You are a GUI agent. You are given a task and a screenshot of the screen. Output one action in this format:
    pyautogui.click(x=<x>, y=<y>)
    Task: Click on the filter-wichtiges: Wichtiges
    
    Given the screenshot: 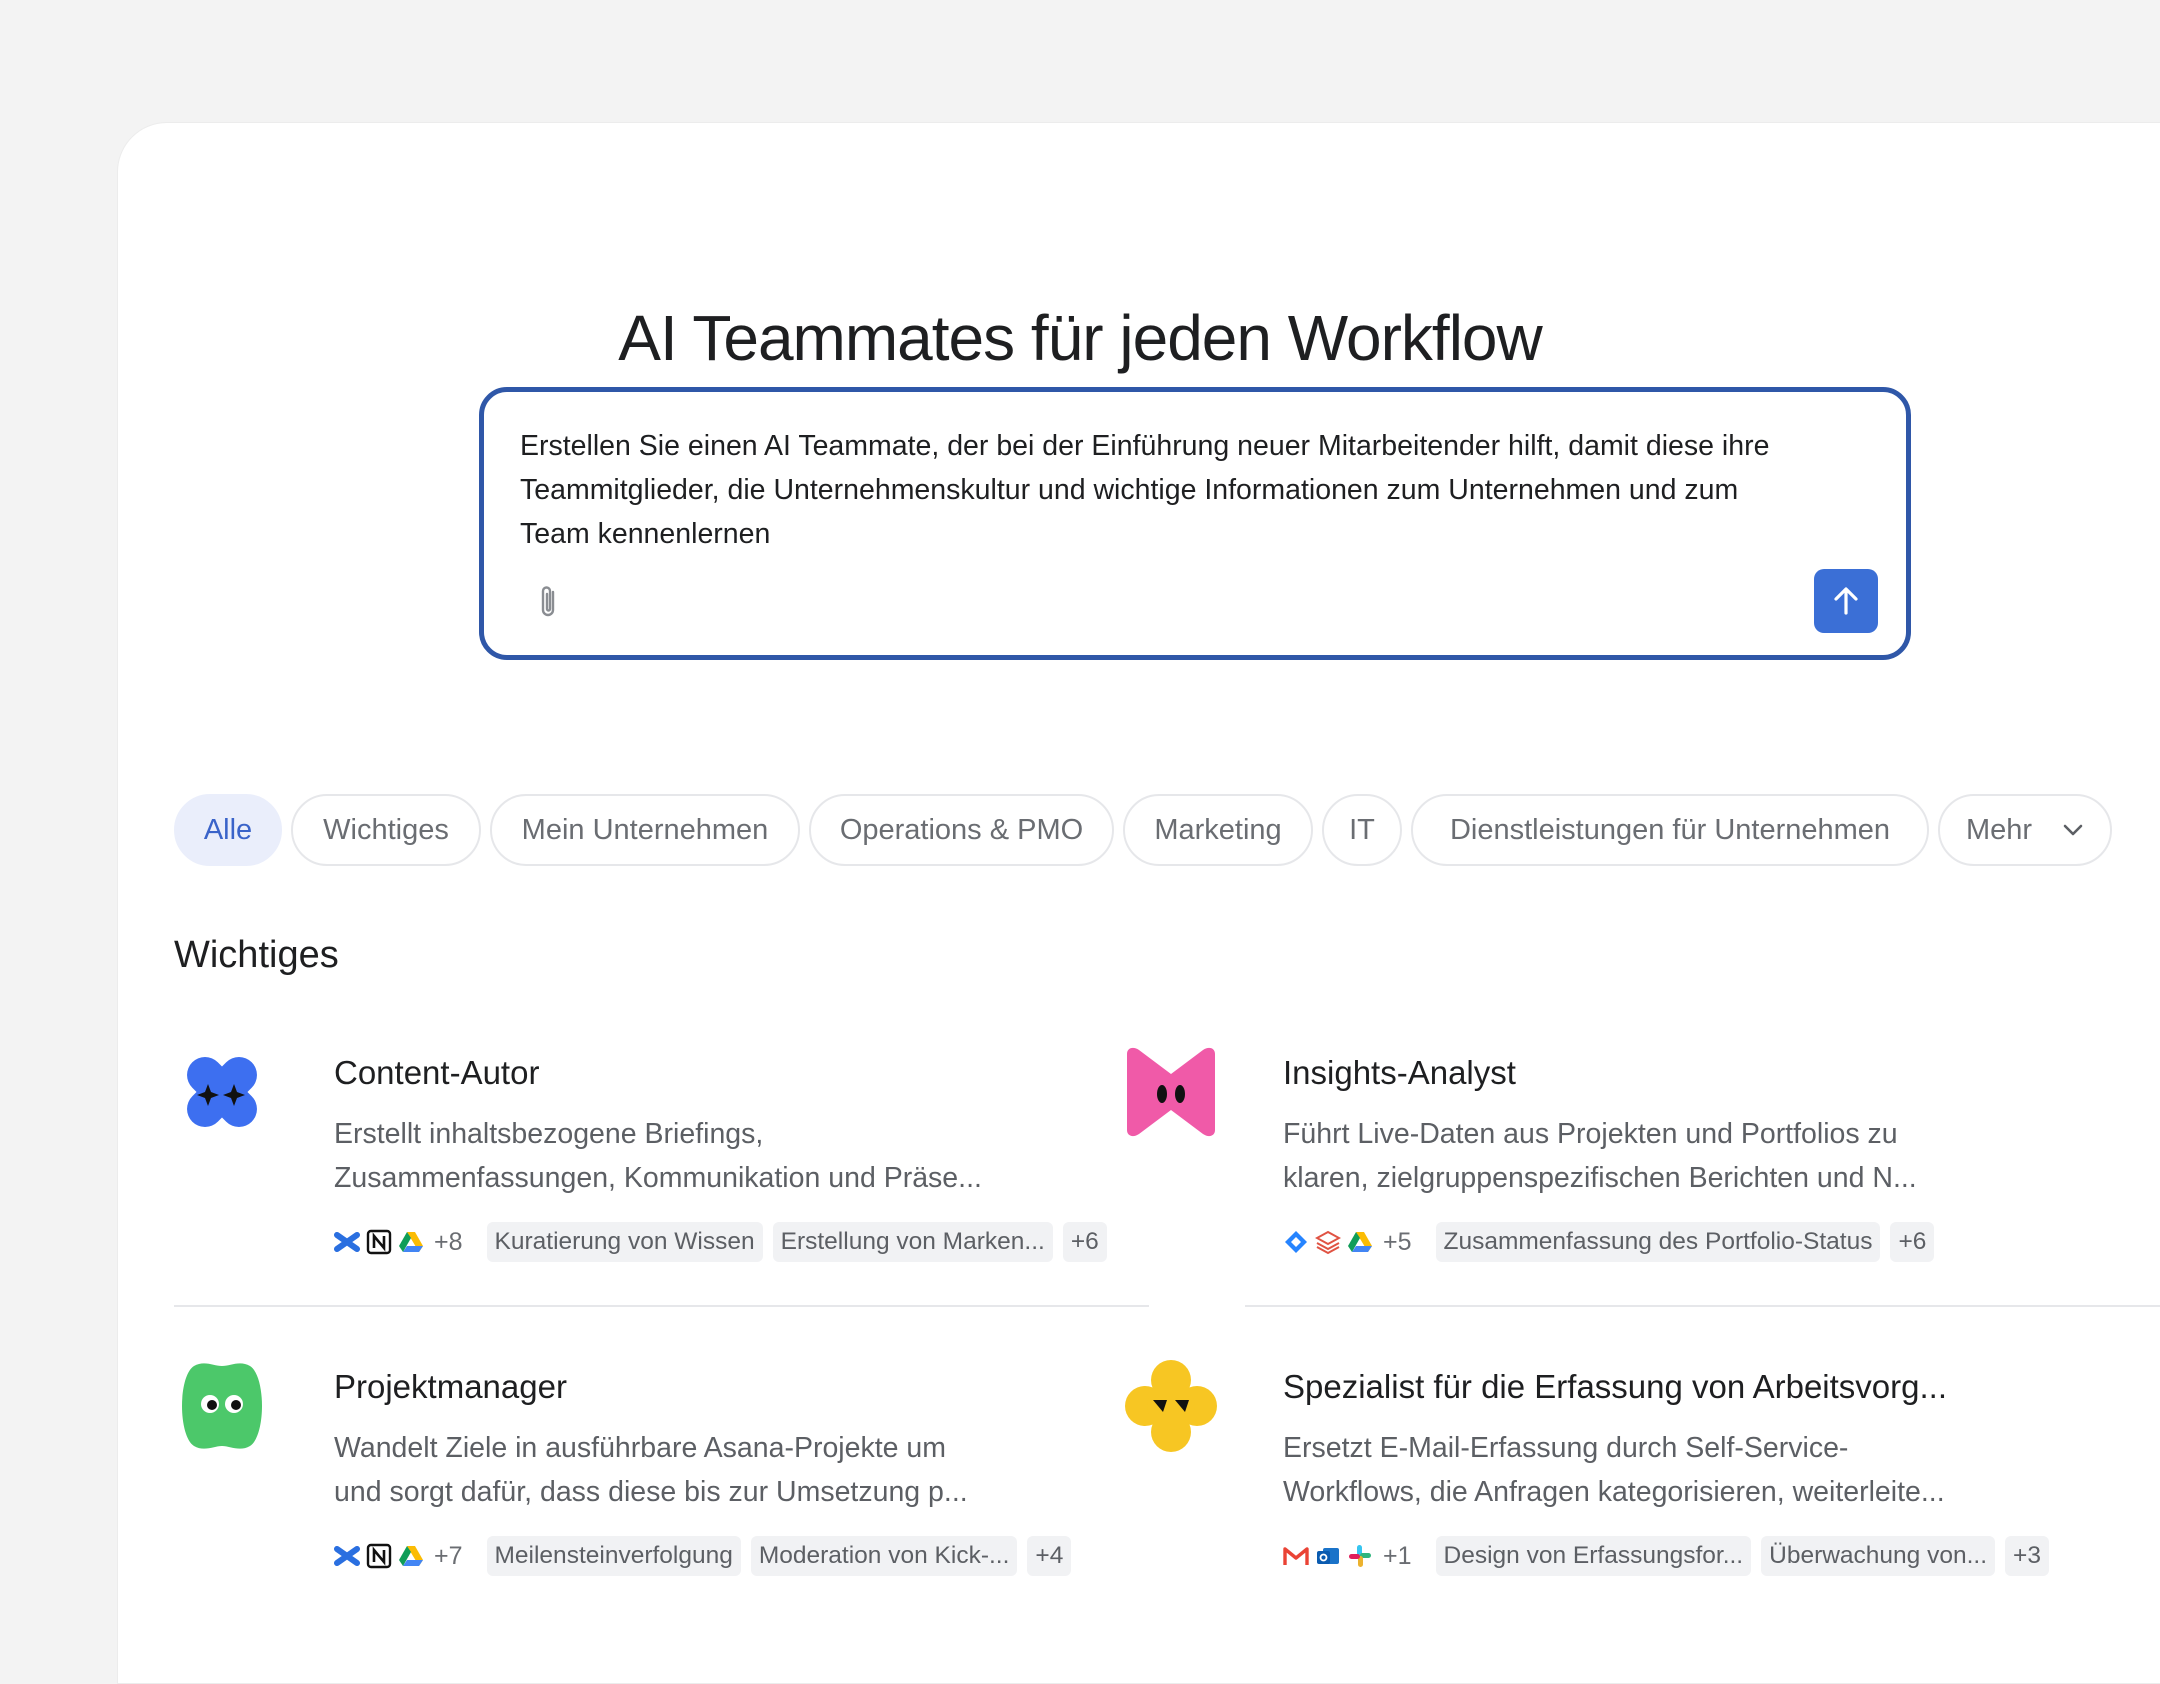 What is the action you would take?
    pyautogui.click(x=386, y=830)
    